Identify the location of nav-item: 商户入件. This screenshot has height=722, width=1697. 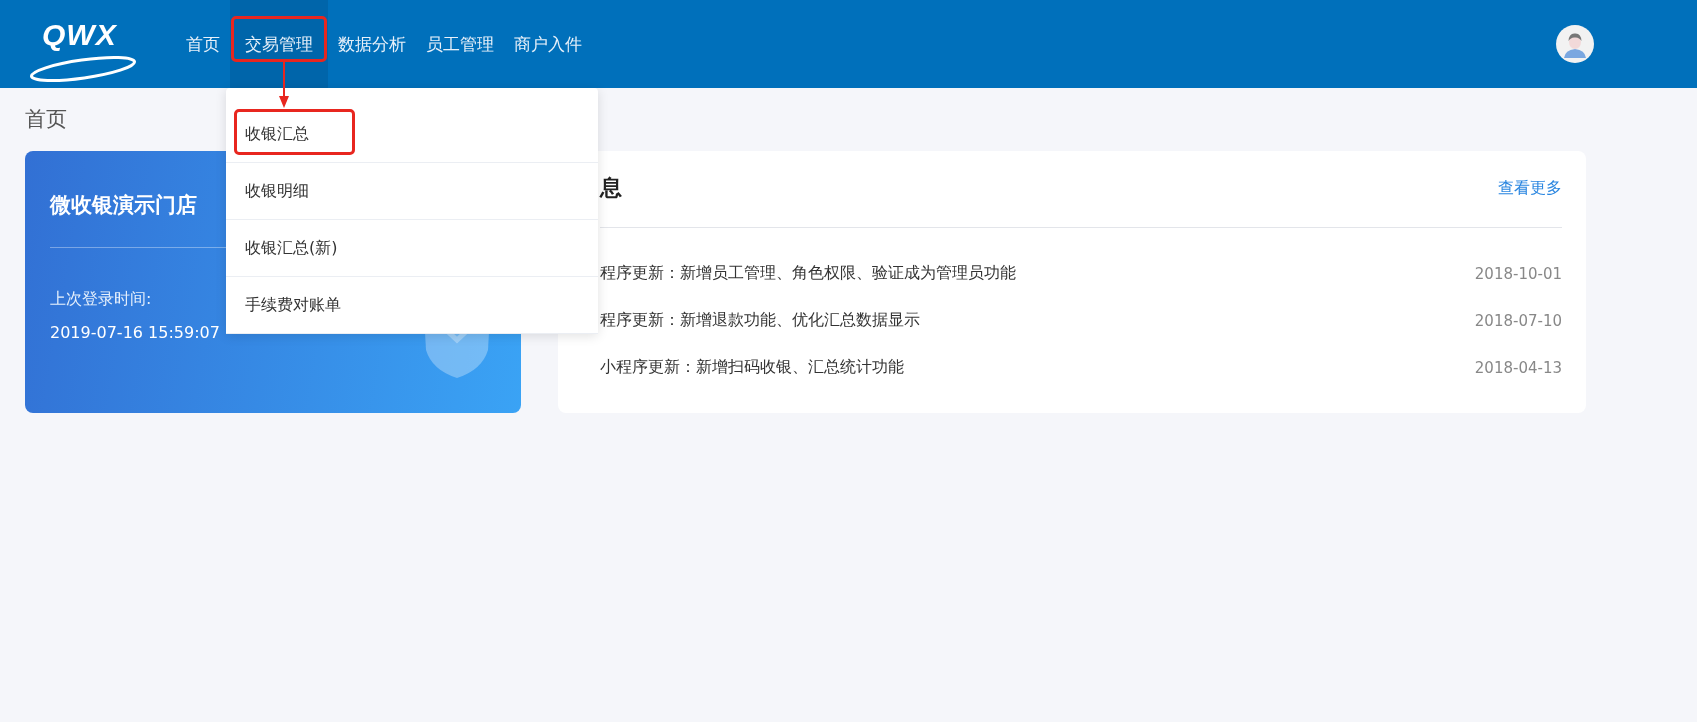
(548, 44).